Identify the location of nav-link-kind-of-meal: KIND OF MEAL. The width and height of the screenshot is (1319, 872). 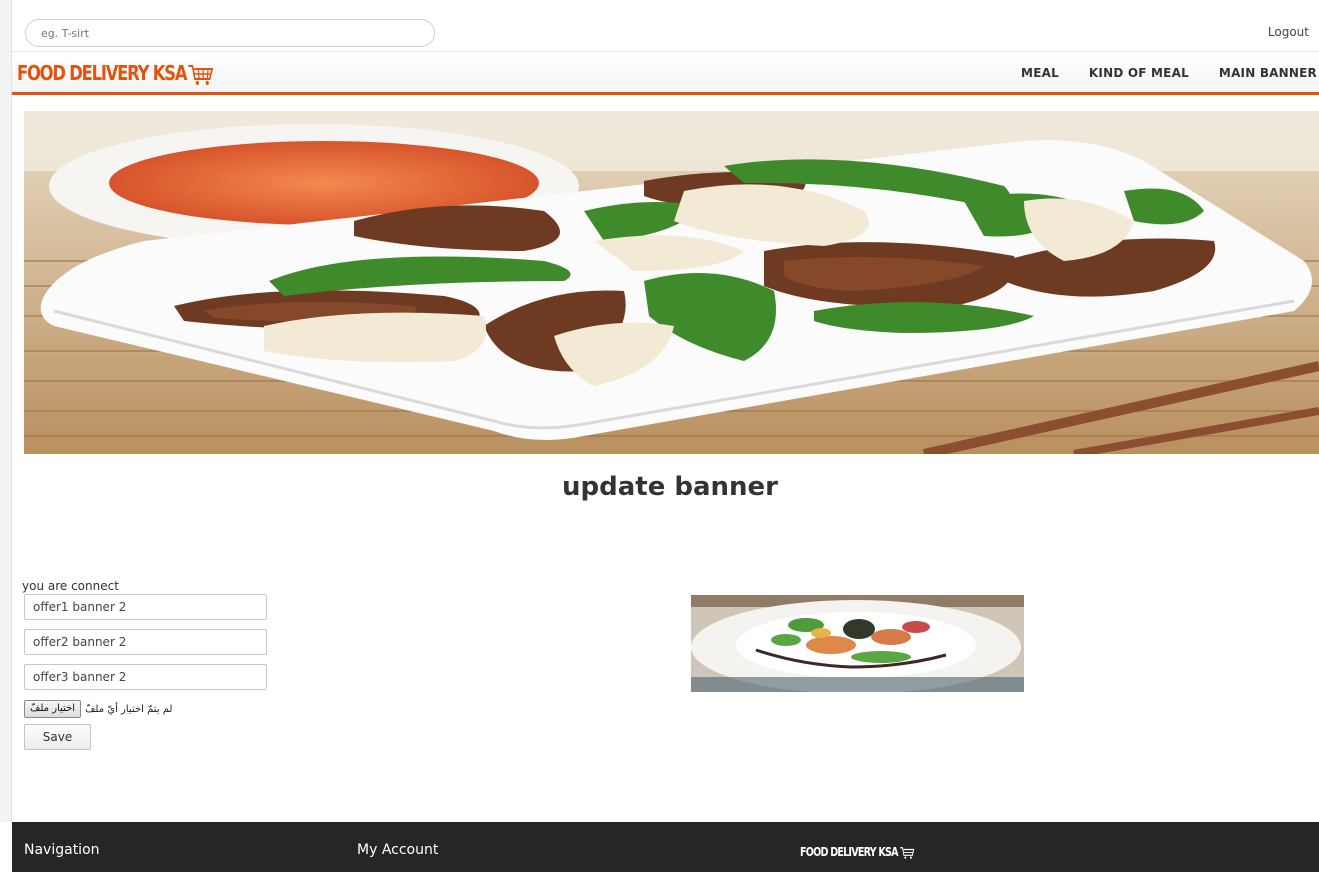
(1139, 73).